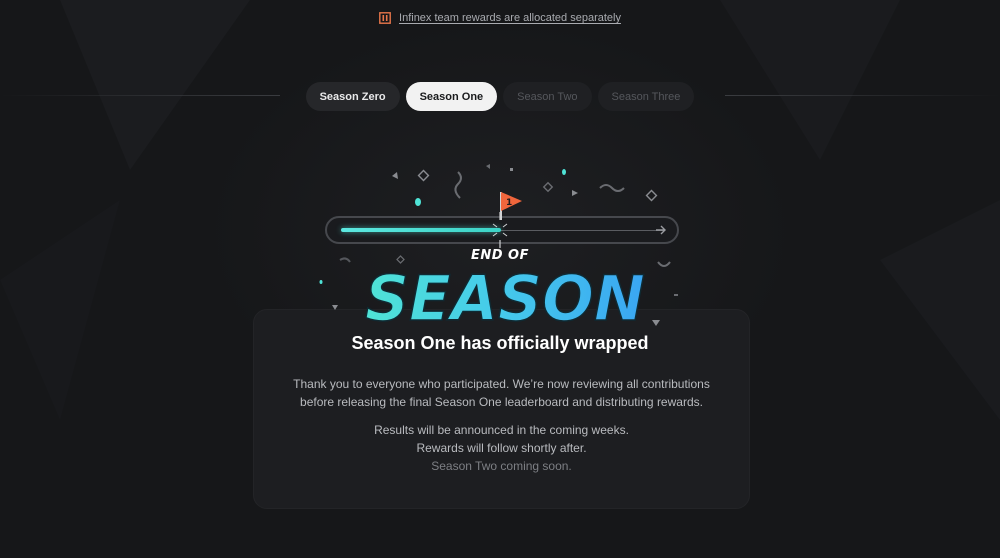  What do you see at coordinates (352, 96) in the screenshot?
I see `tab-season-zero: Season Zero` at bounding box center [352, 96].